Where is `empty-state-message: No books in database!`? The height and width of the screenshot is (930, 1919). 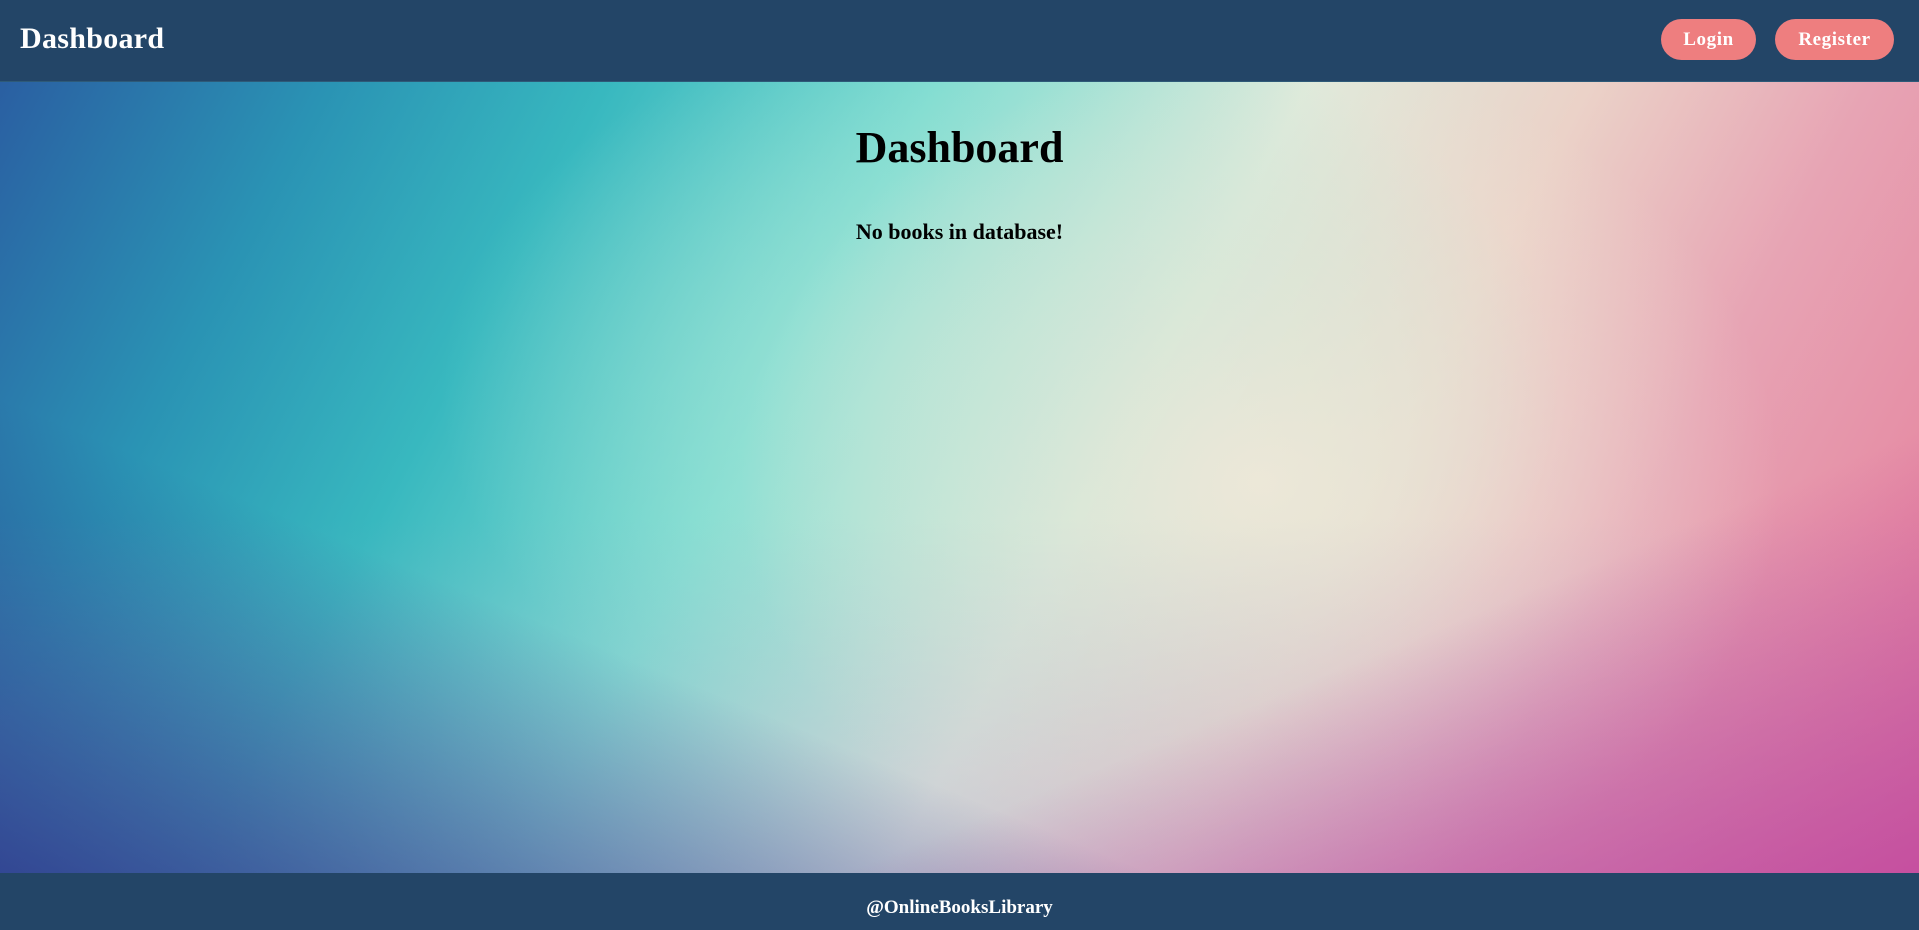
empty-state-message: No books in database! is located at coordinates (959, 231).